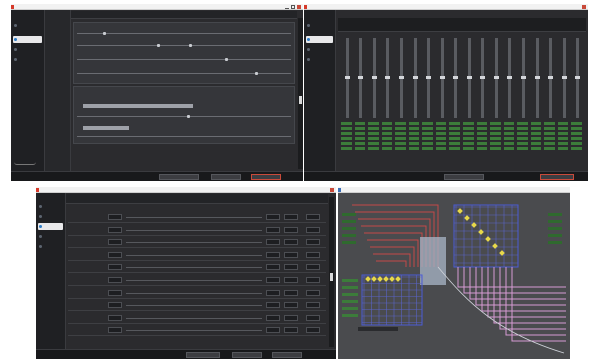 The width and height of the screenshot is (594, 361). I want to click on sidebar-item-active, so click(50, 226).